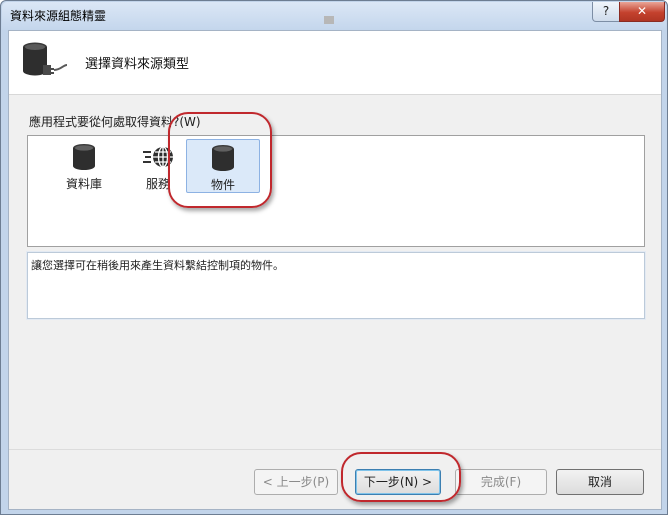  I want to click on finish-button: 完成(F), so click(501, 482).